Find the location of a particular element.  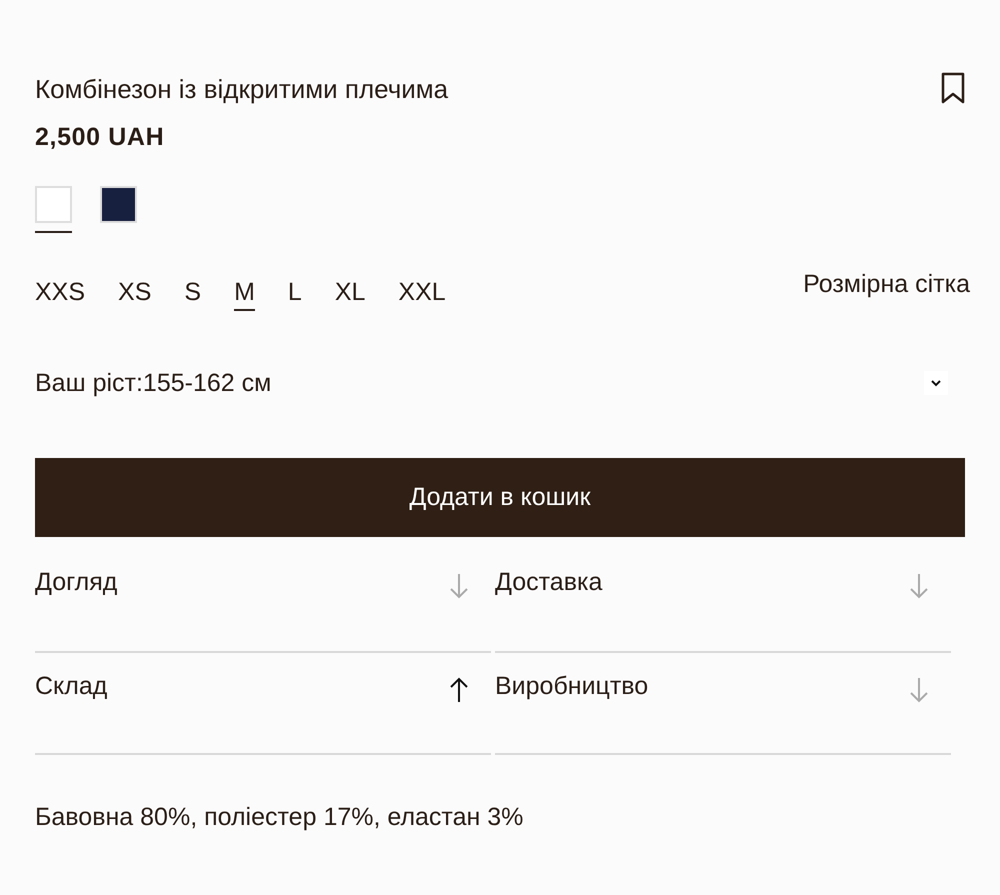

price: 2,500 UAH is located at coordinates (100, 137).